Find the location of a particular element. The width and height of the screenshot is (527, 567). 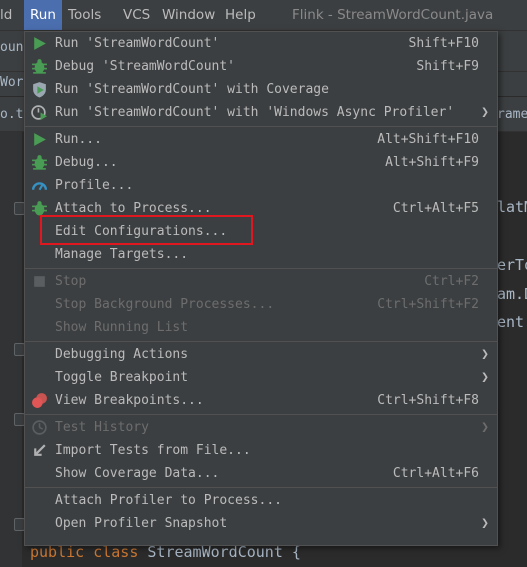

tab-fragment: o.t is located at coordinates (11, 114).